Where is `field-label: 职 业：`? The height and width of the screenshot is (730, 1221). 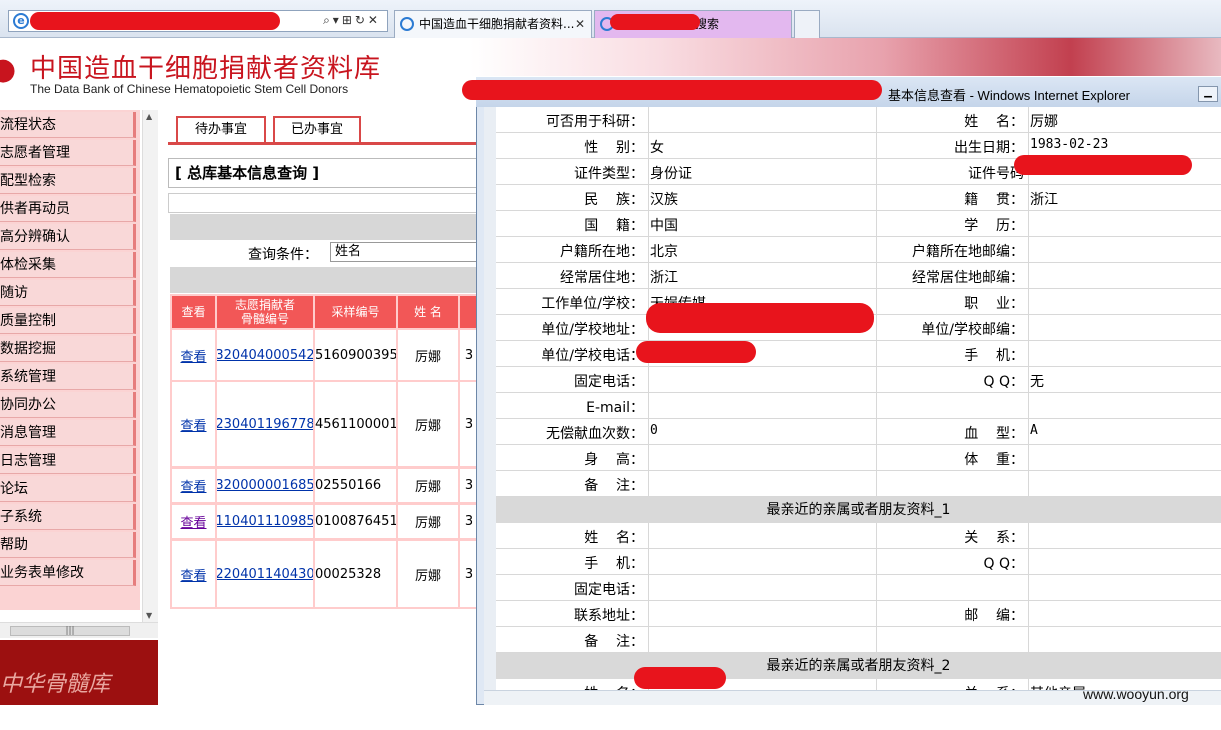 field-label: 职 业： is located at coordinates (994, 304).